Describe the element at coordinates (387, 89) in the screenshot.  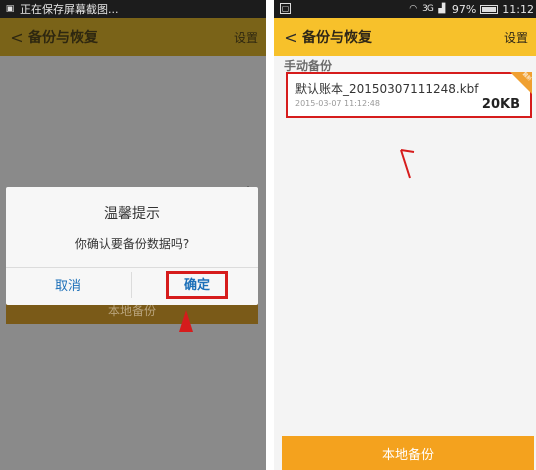
I see `backup-file-name: 默认账本_20150307111248.kbf` at that location.